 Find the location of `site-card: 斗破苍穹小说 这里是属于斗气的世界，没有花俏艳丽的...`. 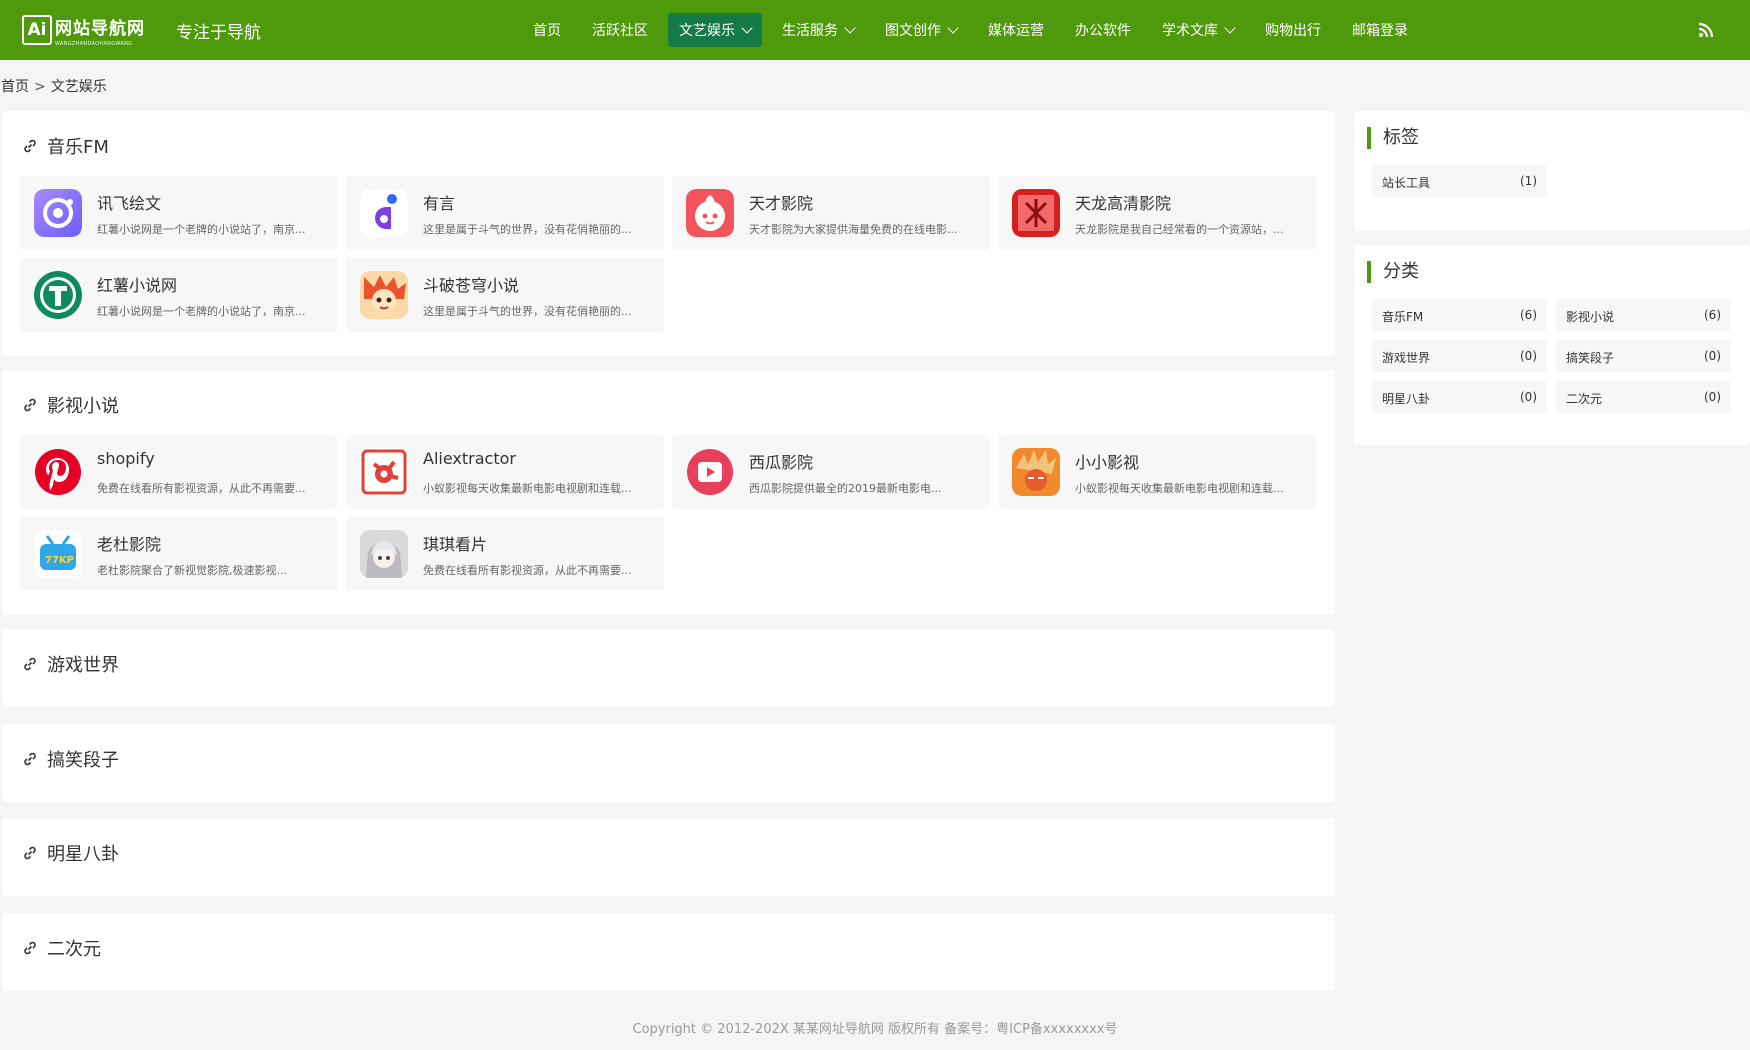

site-card: 斗破苍穹小说 这里是属于斗气的世界，没有花俏艳丽的... is located at coordinates (505, 295).